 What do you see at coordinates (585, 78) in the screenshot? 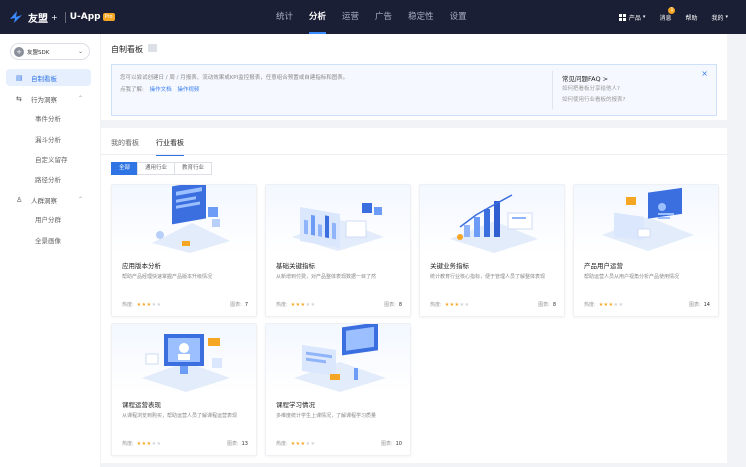
I see `faq-title: 常见问题FAQ >` at bounding box center [585, 78].